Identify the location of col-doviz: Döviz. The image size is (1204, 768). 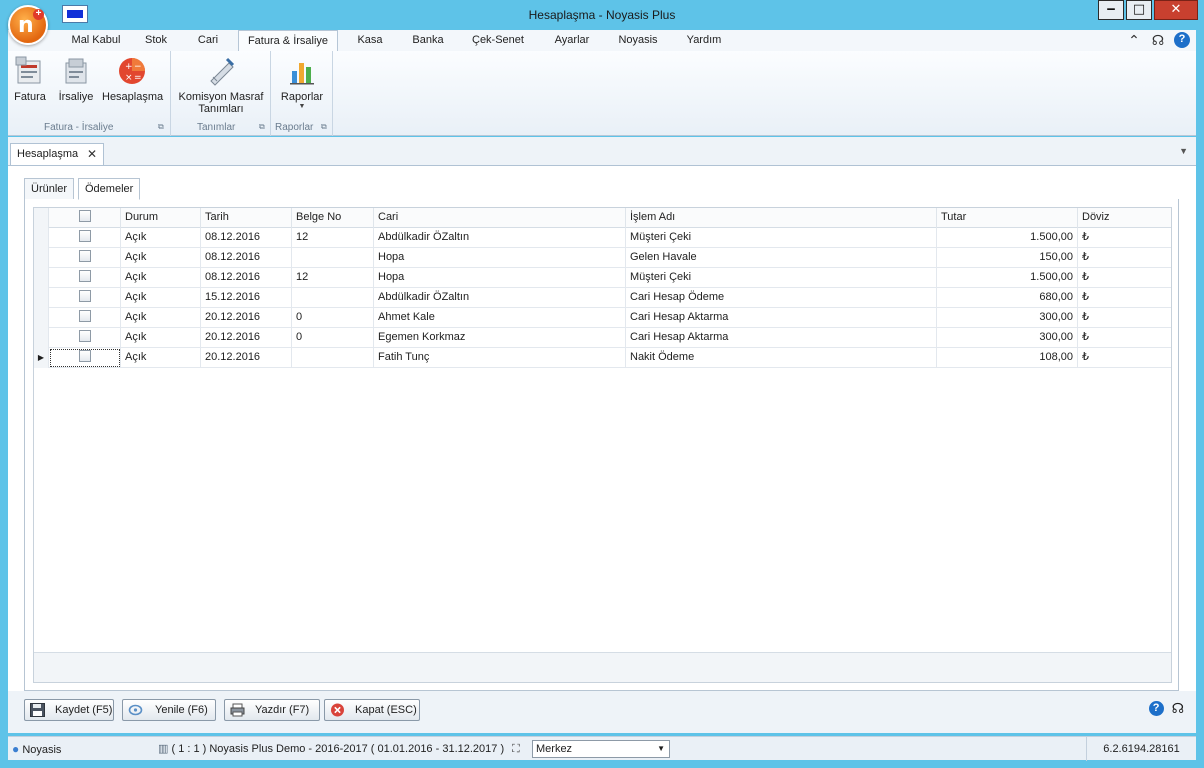
(1124, 218).